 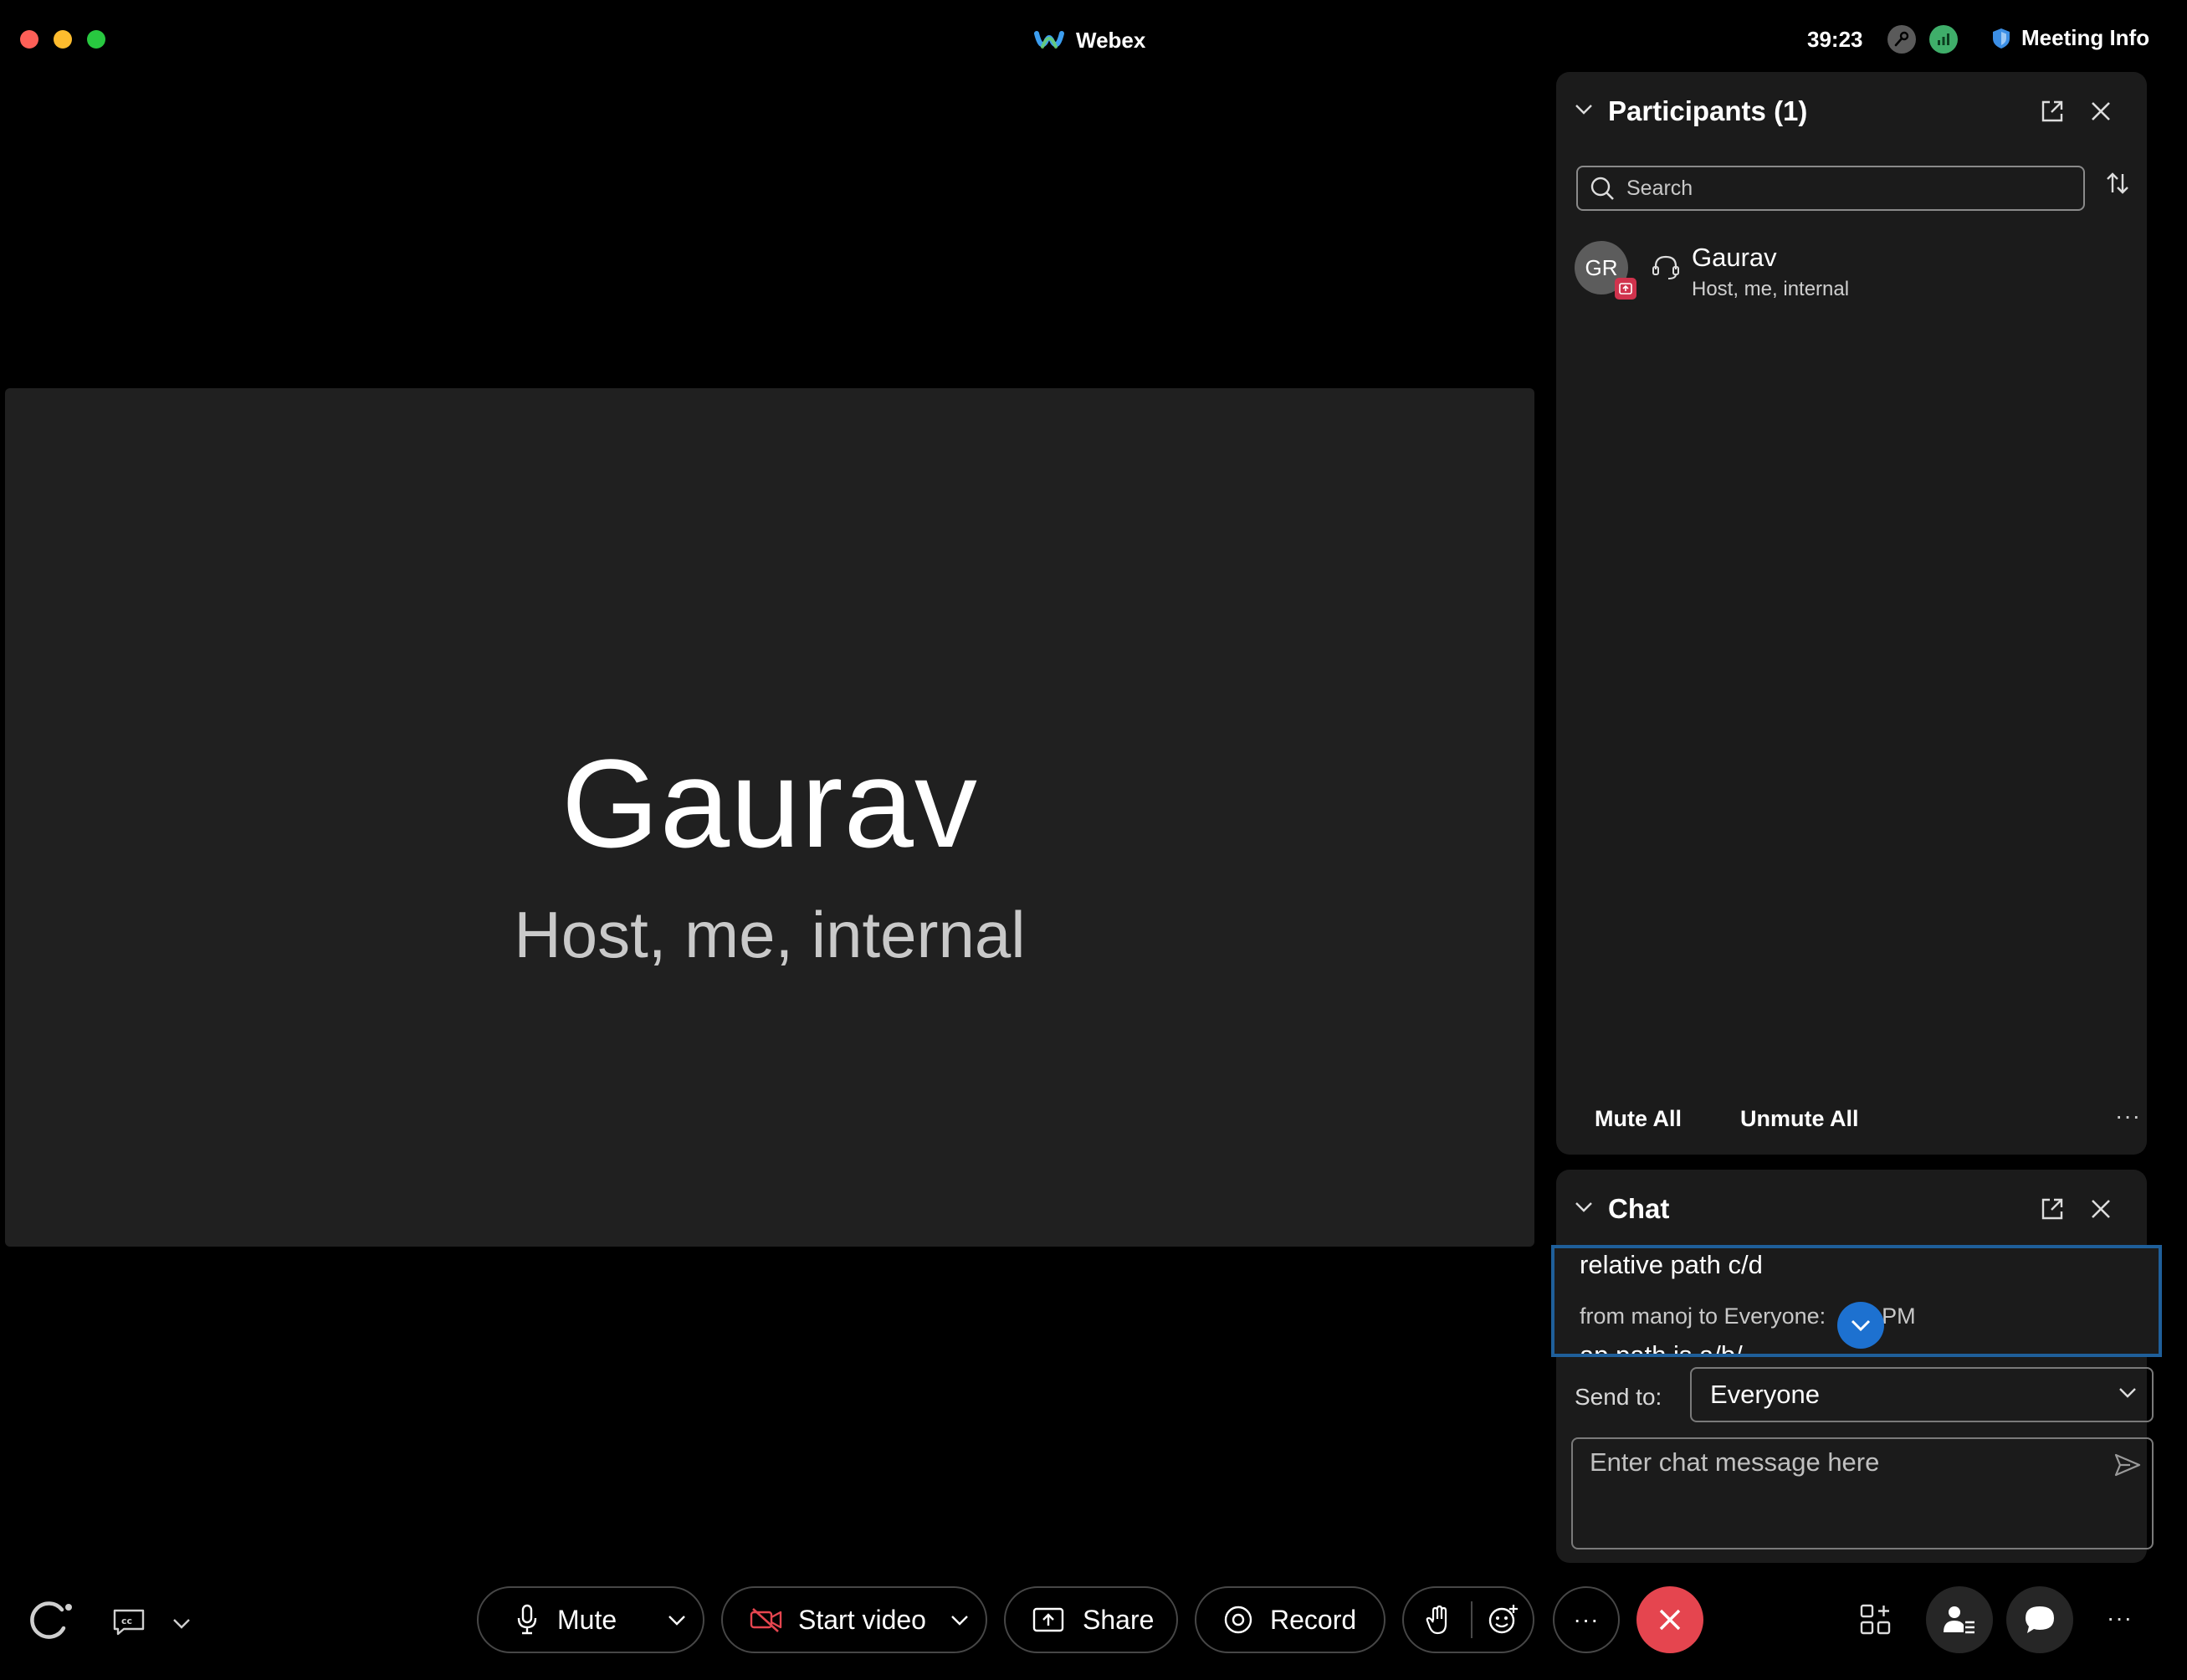 I want to click on participant-search-box, so click(x=1830, y=188).